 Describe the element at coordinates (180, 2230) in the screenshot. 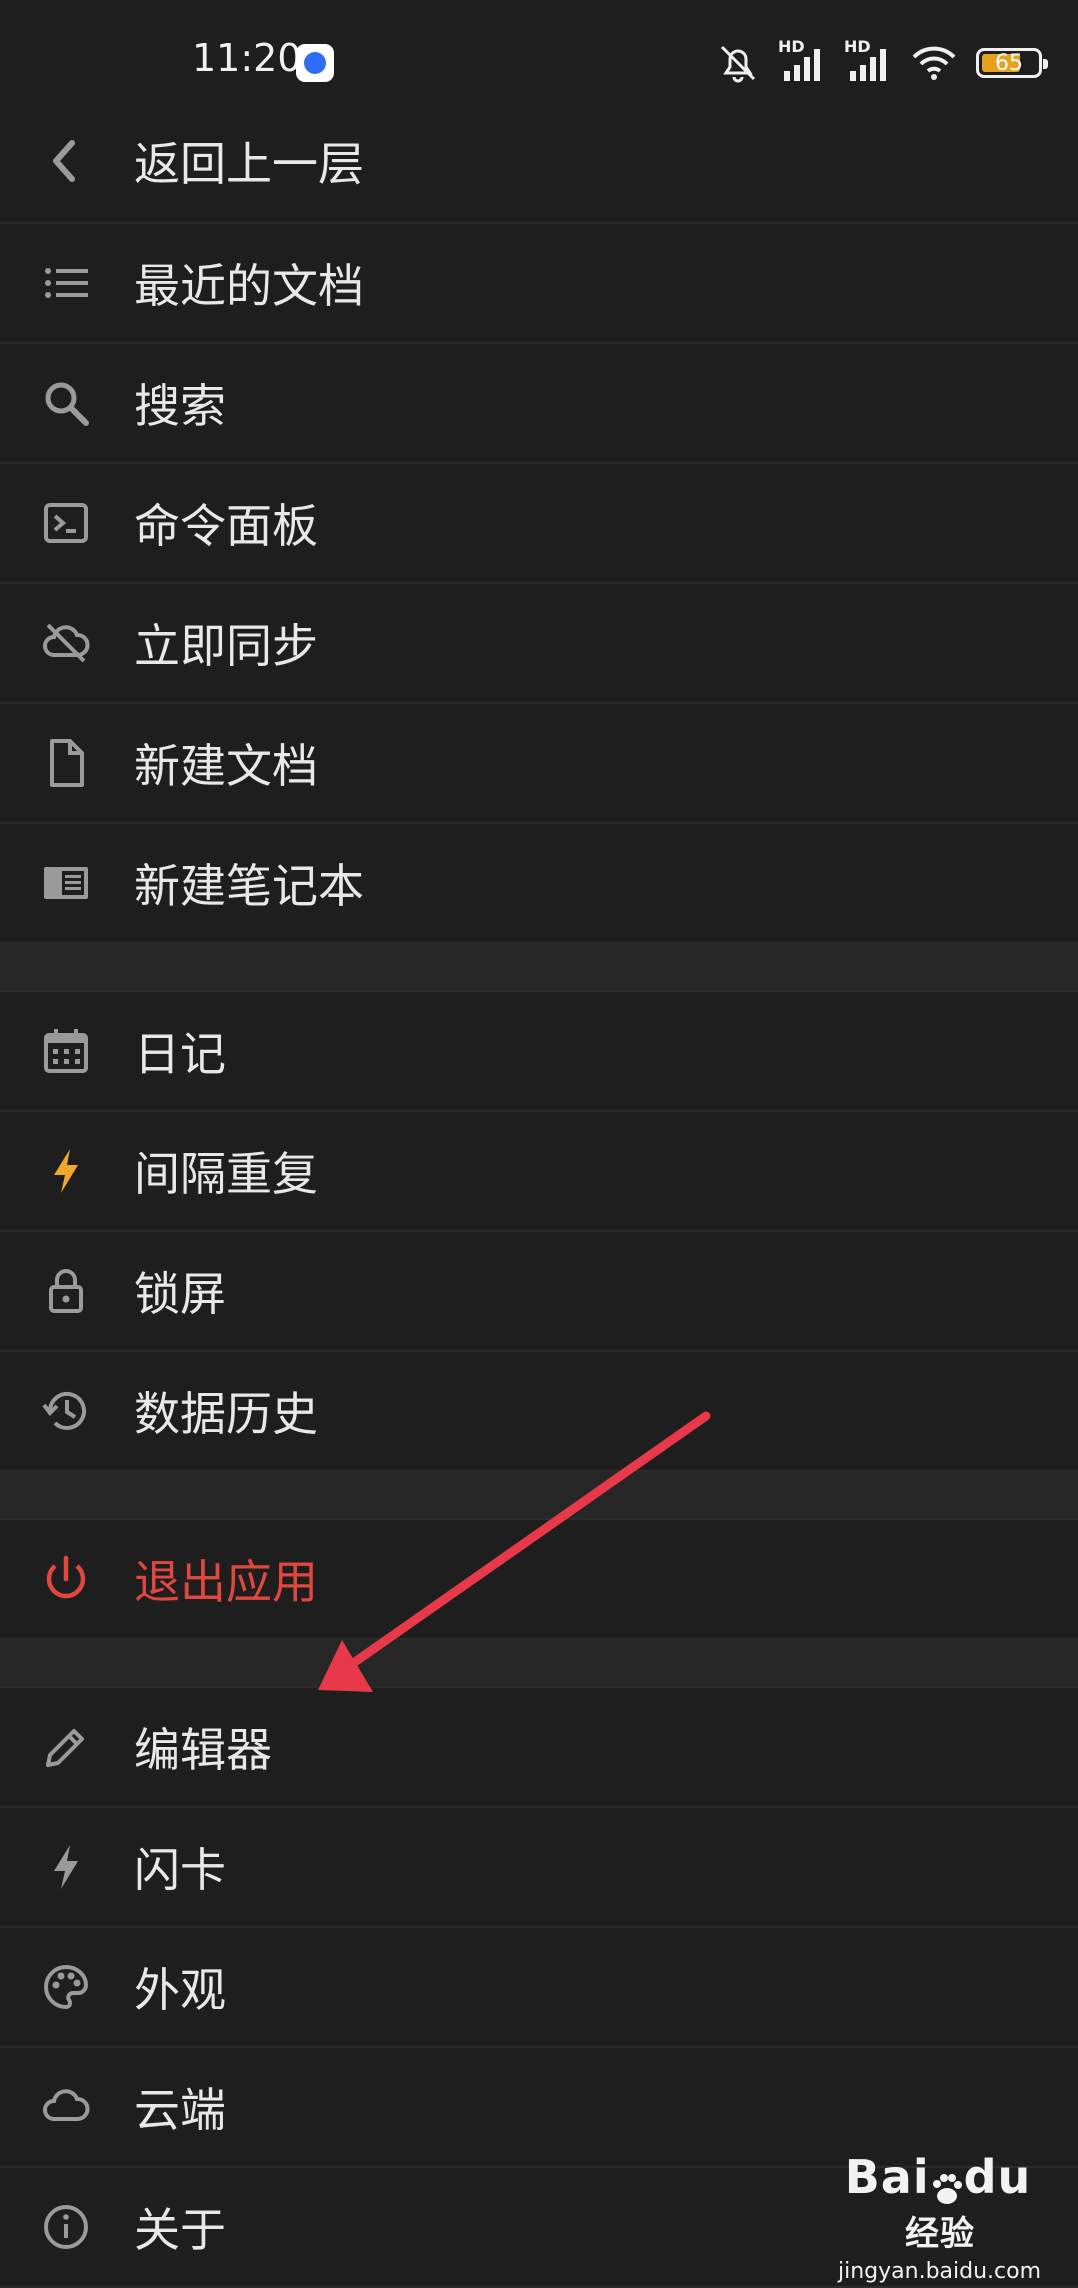

I see `menu-item-label: 关于` at that location.